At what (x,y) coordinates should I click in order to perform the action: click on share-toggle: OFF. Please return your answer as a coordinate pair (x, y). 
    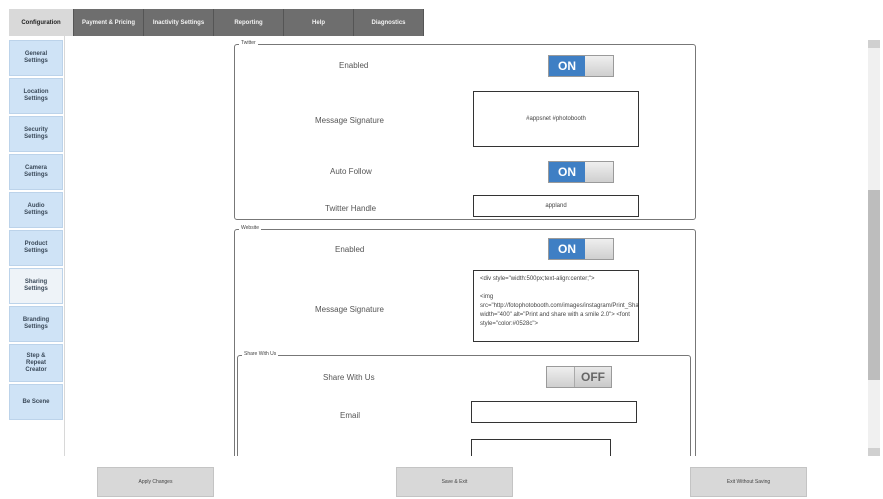
    Looking at the image, I should click on (579, 377).